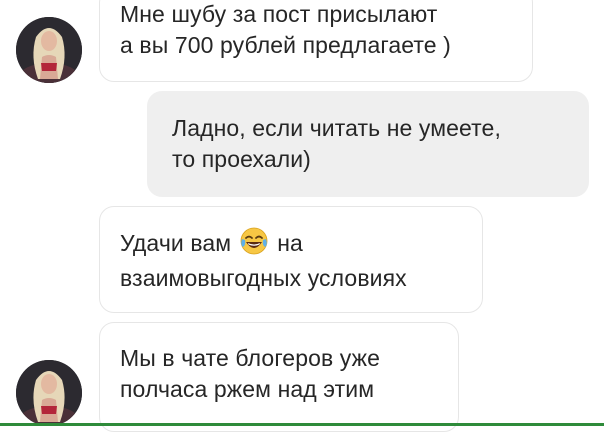  What do you see at coordinates (241, 159) in the screenshot?
I see `message-text: то проехали)` at bounding box center [241, 159].